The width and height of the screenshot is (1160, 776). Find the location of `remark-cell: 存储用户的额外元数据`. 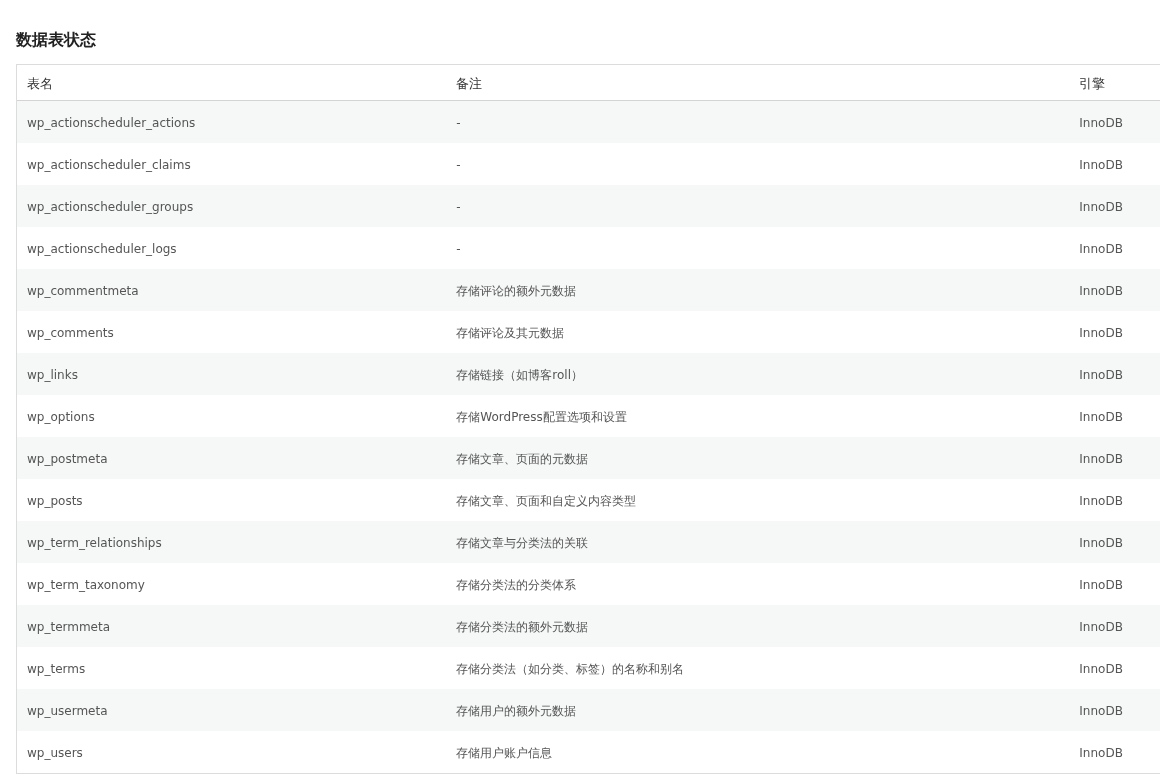

remark-cell: 存储用户的额外元数据 is located at coordinates (516, 711).